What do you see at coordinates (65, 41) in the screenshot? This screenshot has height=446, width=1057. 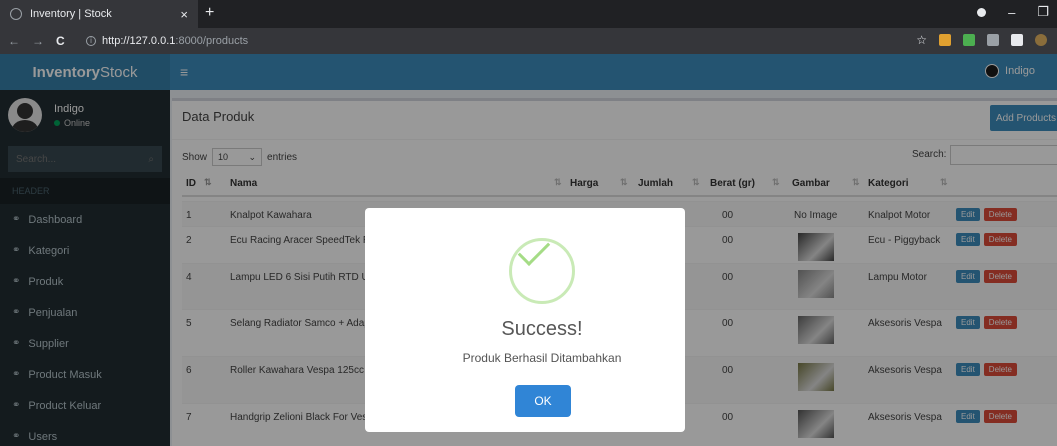 I see `reload-button: C` at bounding box center [65, 41].